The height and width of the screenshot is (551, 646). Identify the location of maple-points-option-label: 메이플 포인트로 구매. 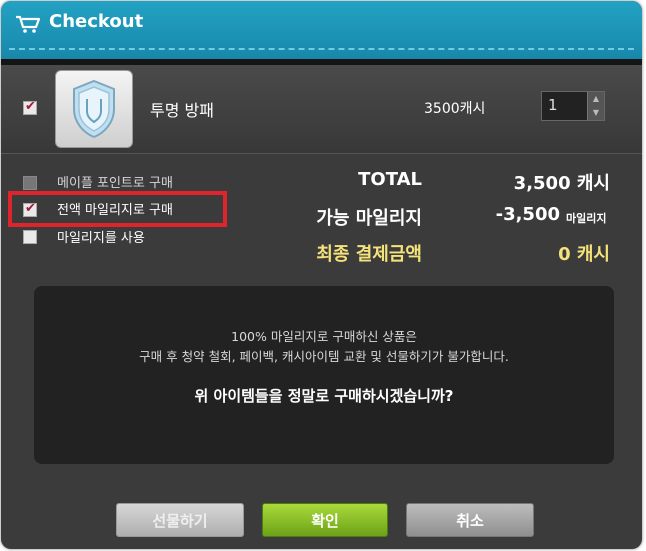
(115, 183).